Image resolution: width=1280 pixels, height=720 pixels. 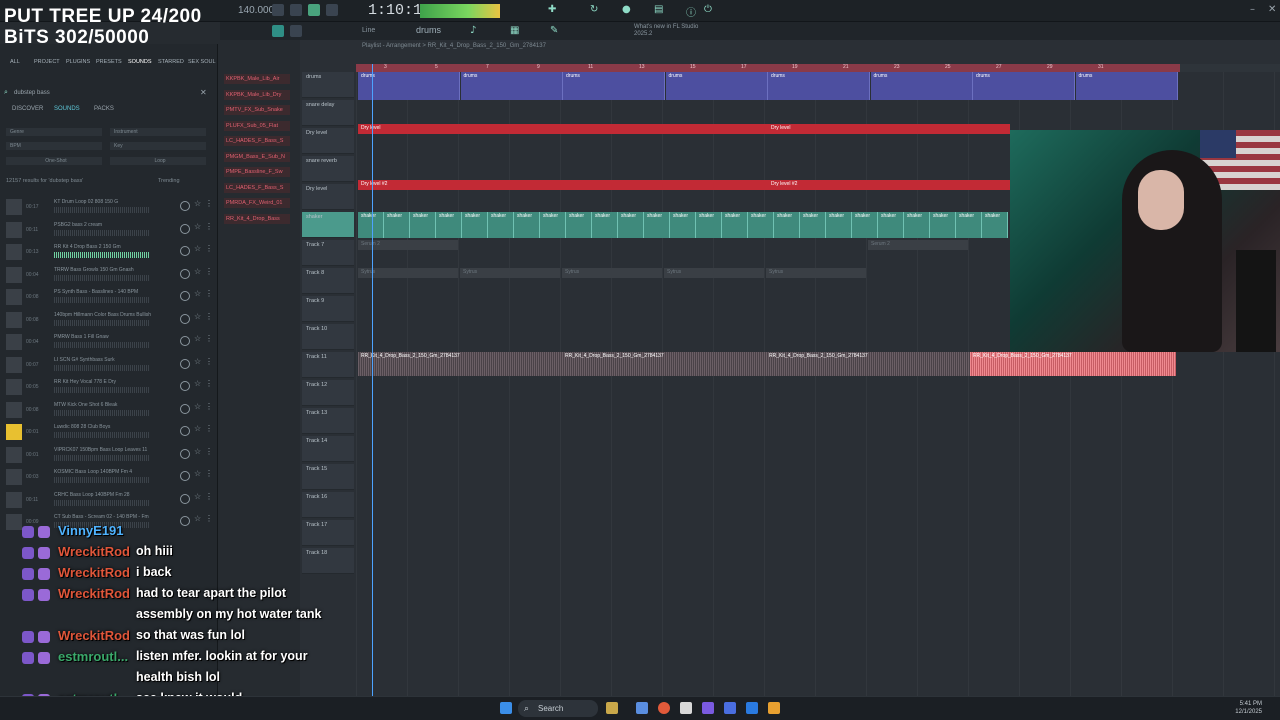 What do you see at coordinates (203, 92) in the screenshot?
I see `clear-search-icon: ✕` at bounding box center [203, 92].